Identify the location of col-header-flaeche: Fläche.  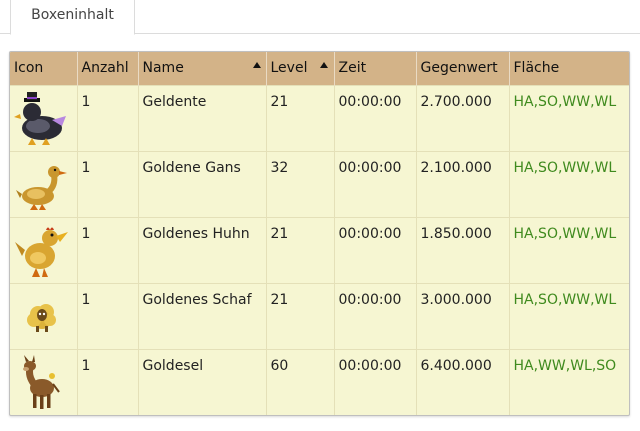
(569, 68).